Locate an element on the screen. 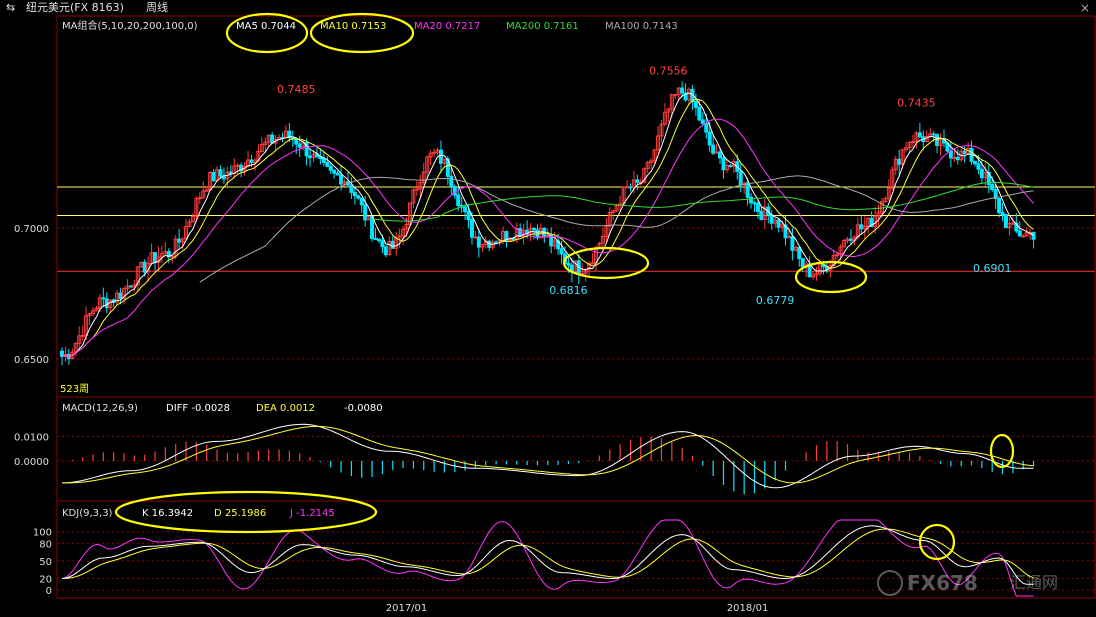 This screenshot has width=1096, height=617. kdj-k-legend: K 16.3942 is located at coordinates (167, 513).